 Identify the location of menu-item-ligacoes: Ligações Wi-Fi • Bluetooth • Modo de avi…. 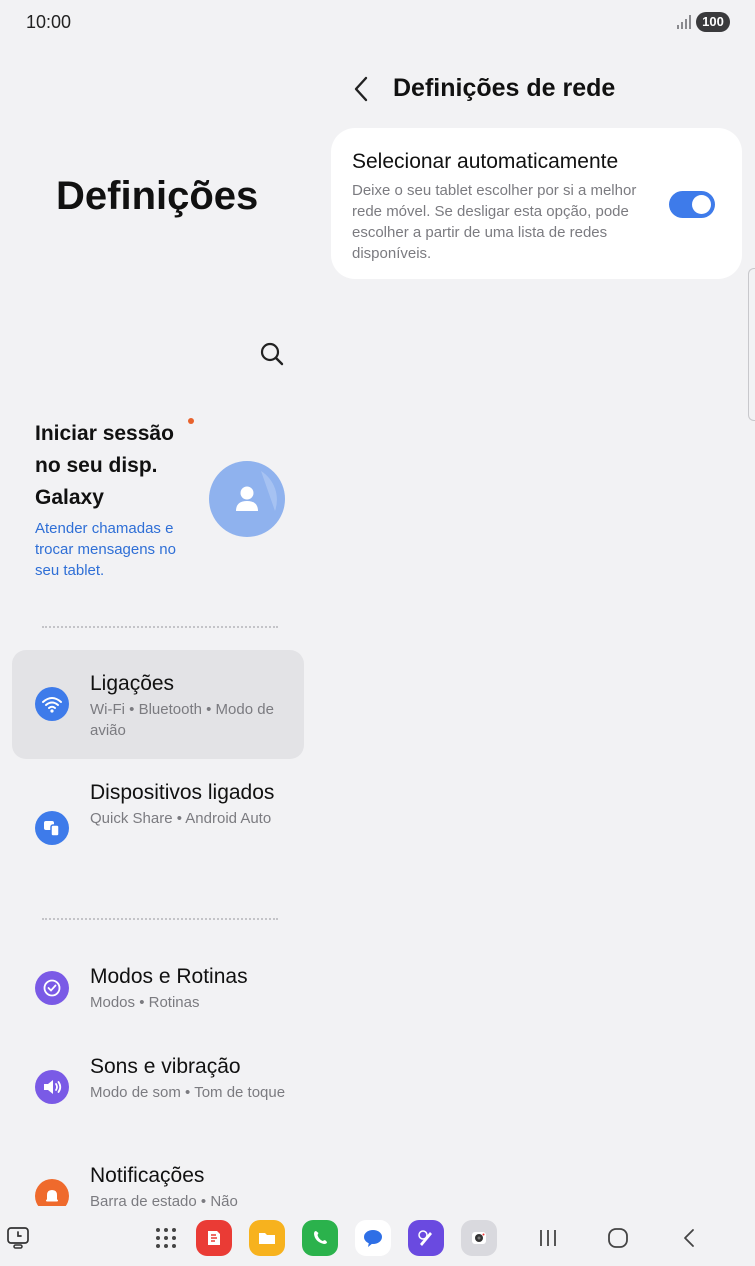
(158, 704).